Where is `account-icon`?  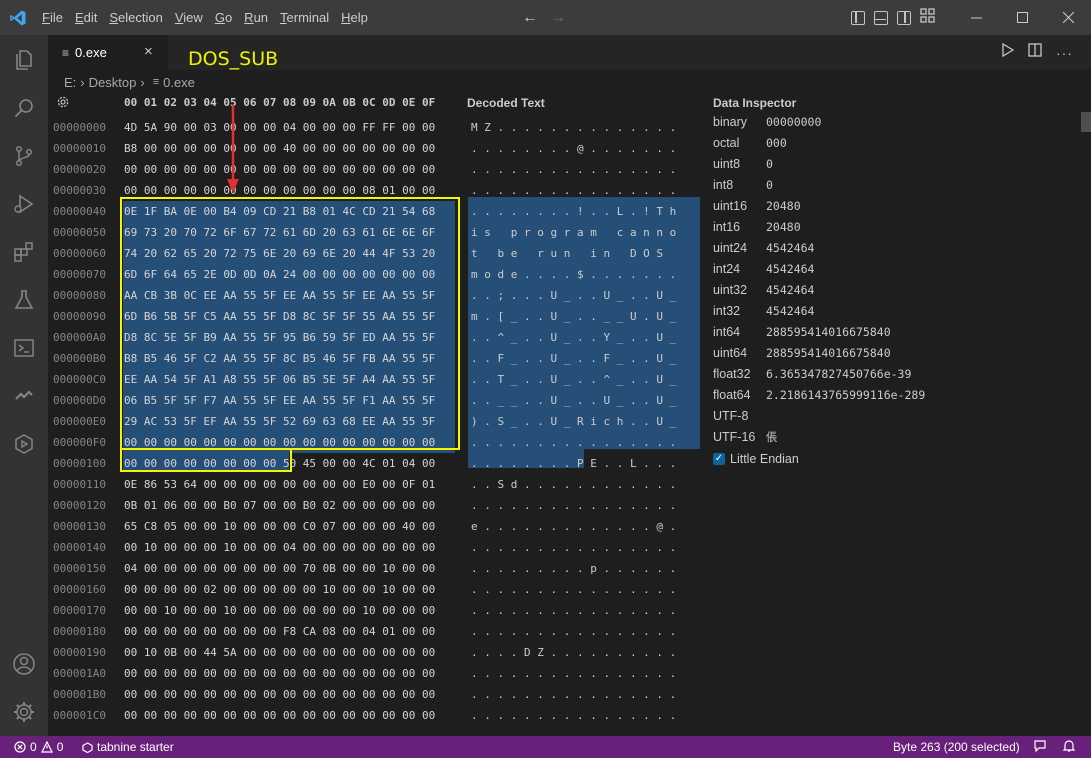 account-icon is located at coordinates (24, 664).